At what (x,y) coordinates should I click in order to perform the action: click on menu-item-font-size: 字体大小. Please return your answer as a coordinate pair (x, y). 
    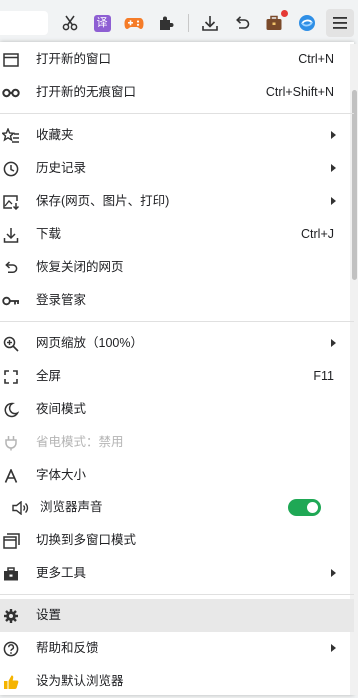
    Looking at the image, I should click on (177, 475).